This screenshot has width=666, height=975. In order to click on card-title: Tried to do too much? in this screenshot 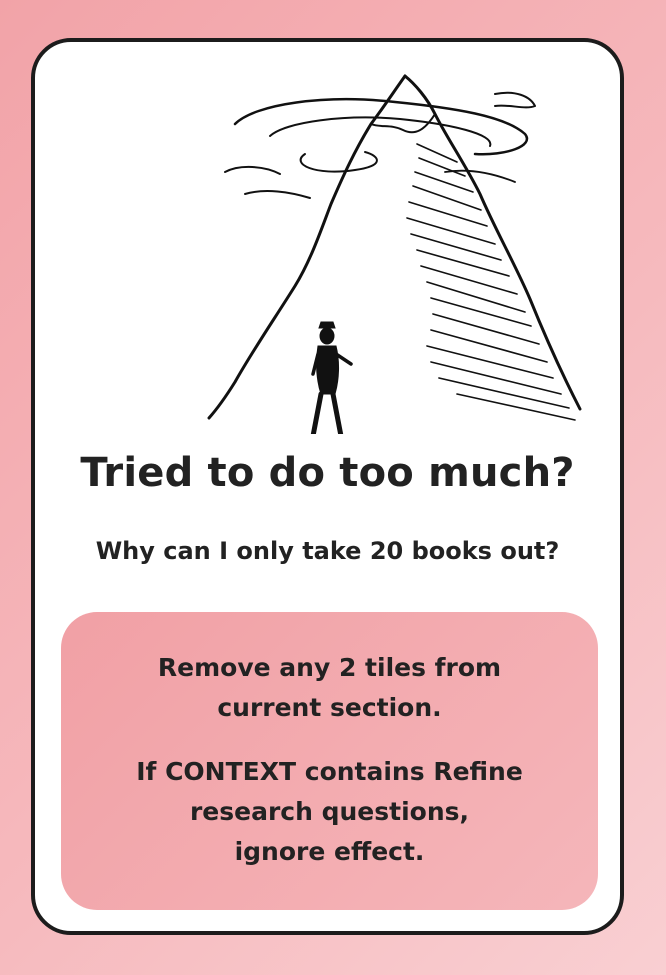, I will do `click(327, 473)`.